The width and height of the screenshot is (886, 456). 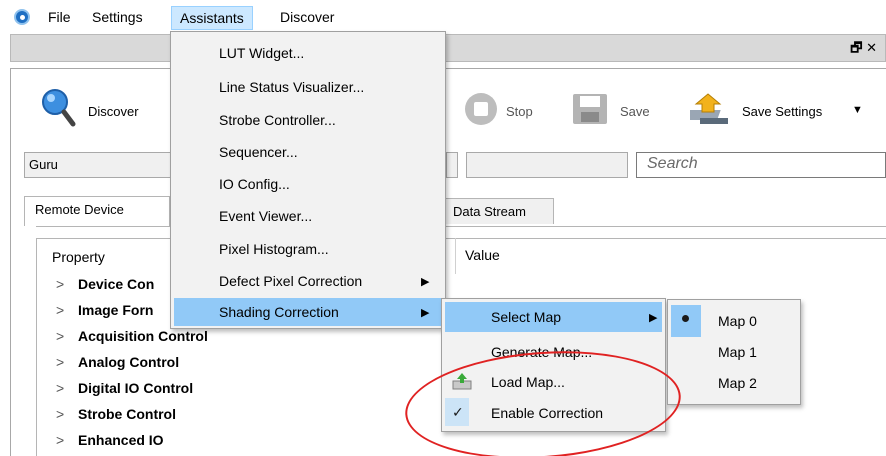 I want to click on stop-button, so click(x=481, y=109).